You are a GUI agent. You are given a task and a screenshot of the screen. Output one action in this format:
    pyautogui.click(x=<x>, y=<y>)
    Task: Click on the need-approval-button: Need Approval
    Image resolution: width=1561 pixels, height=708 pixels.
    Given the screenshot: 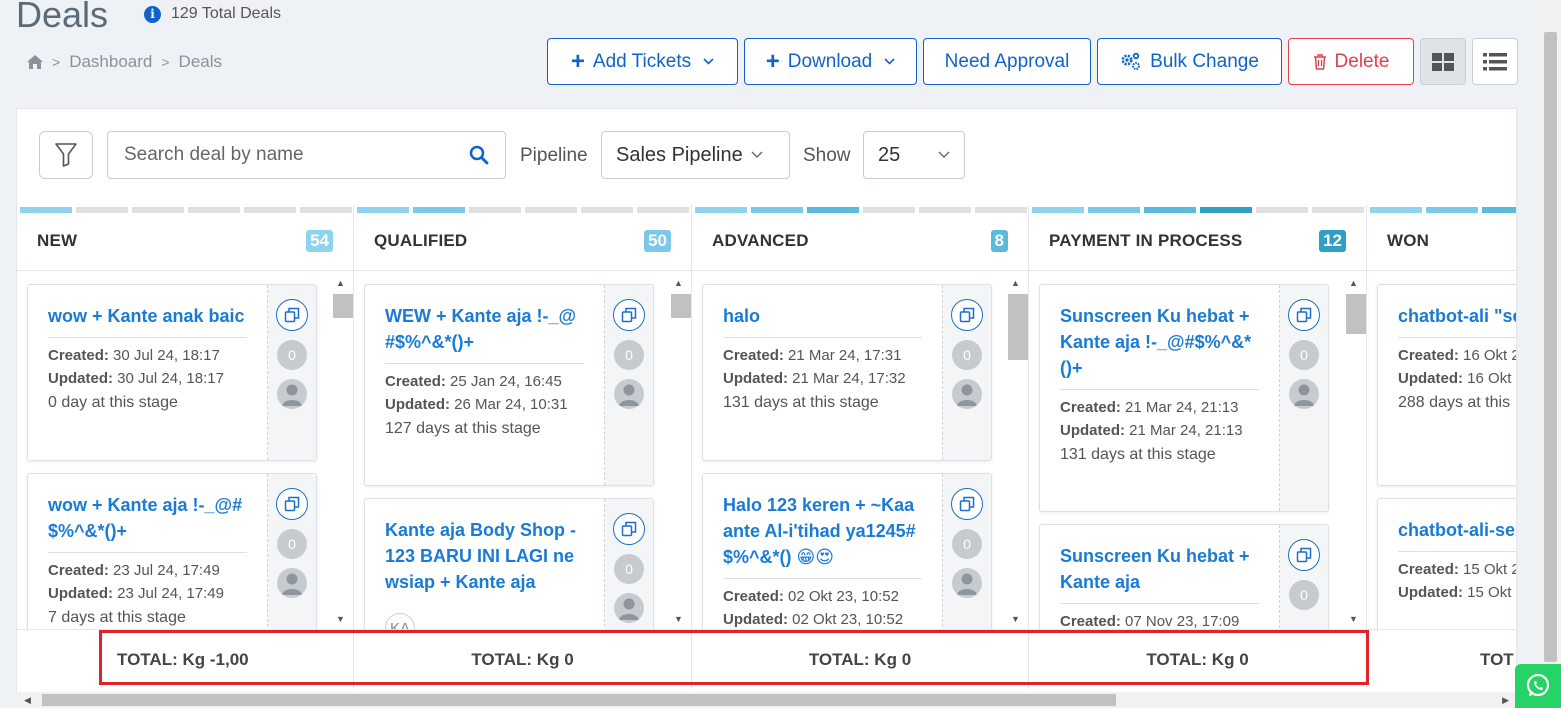 What is the action you would take?
    pyautogui.click(x=1007, y=61)
    